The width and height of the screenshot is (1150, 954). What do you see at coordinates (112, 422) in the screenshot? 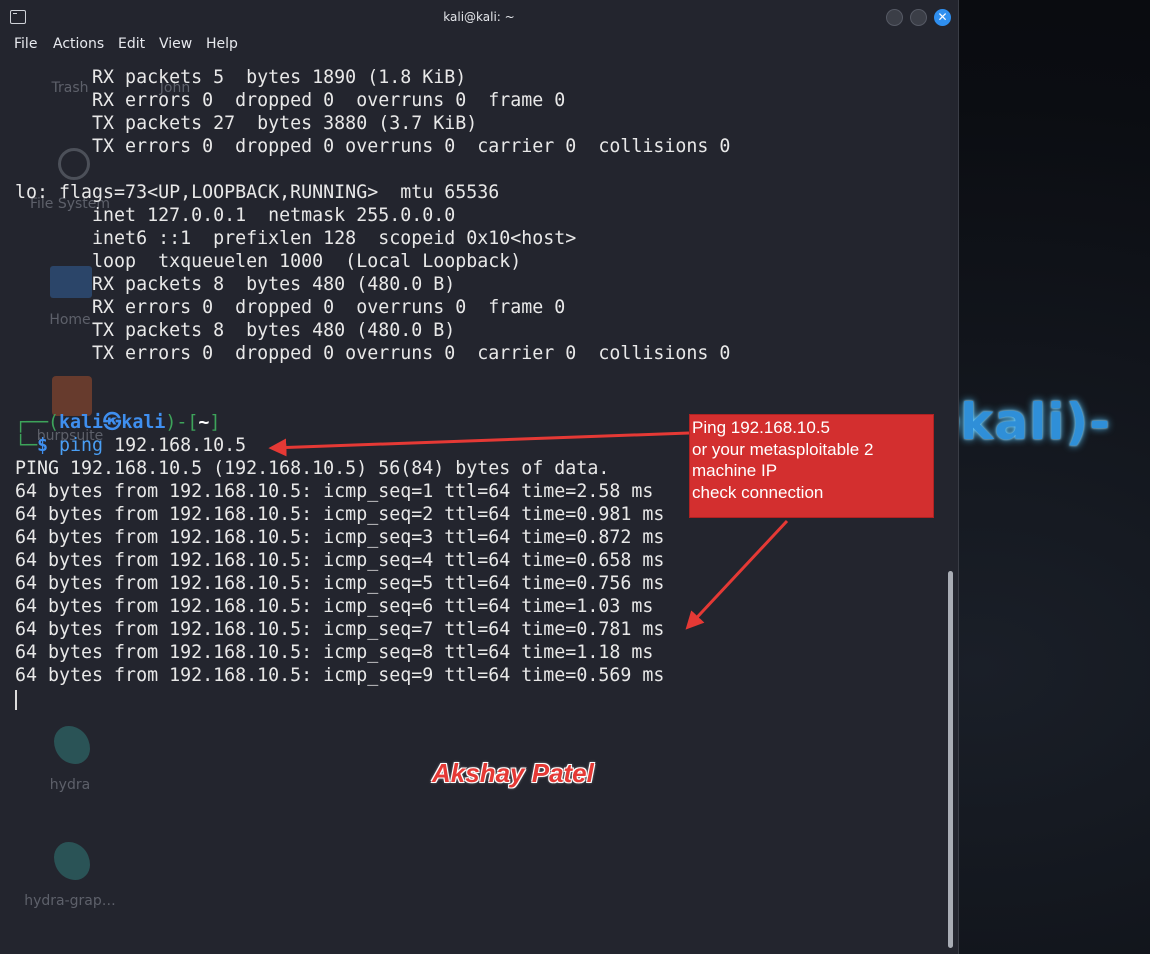
I see `prompt-user-host: kali㉿kali` at bounding box center [112, 422].